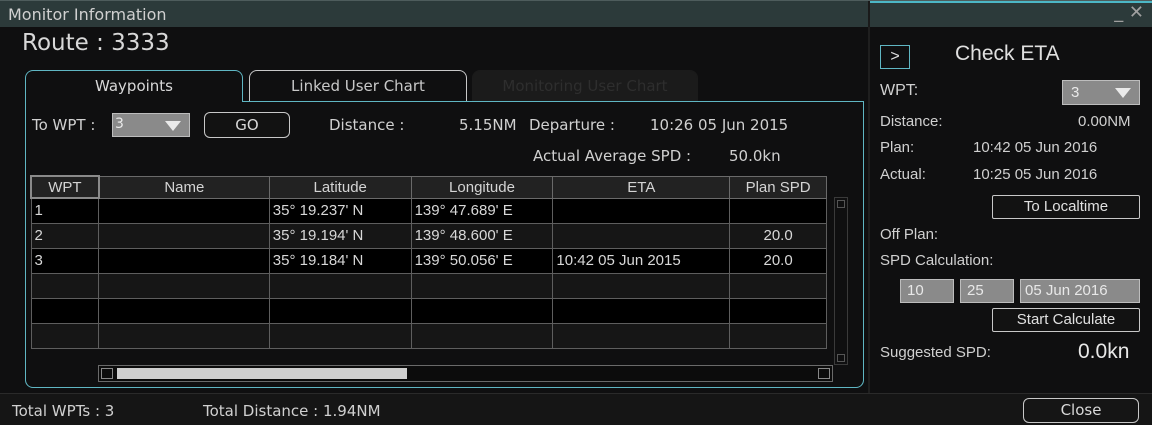 This screenshot has width=1152, height=425. I want to click on calc-minute-input: 25, so click(987, 291).